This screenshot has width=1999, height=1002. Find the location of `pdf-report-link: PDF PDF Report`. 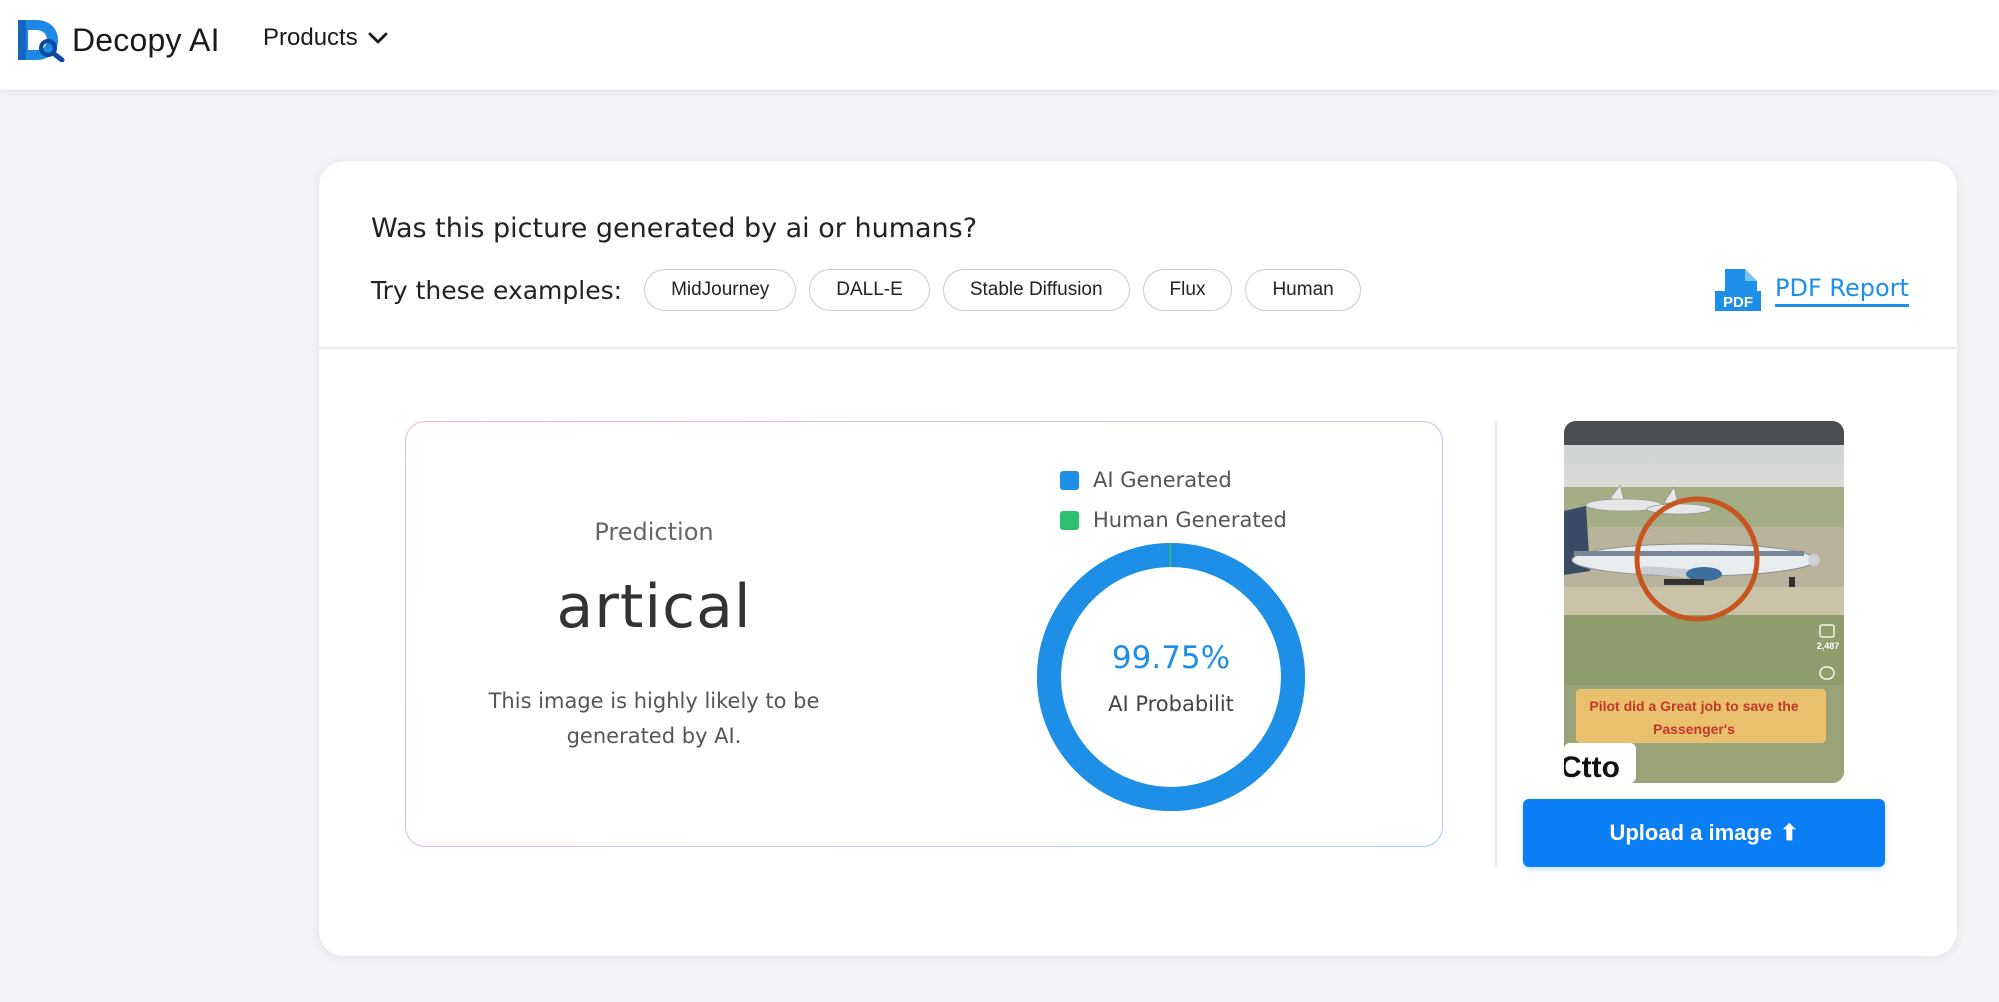

pdf-report-link: PDF PDF Report is located at coordinates (1812, 290).